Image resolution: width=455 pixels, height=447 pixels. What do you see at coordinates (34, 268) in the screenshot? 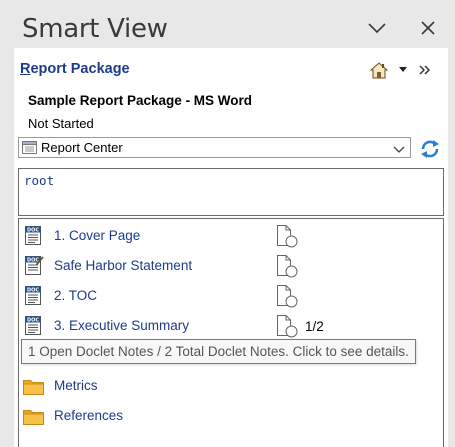
I see `doclet-edit-icon: DOC` at bounding box center [34, 268].